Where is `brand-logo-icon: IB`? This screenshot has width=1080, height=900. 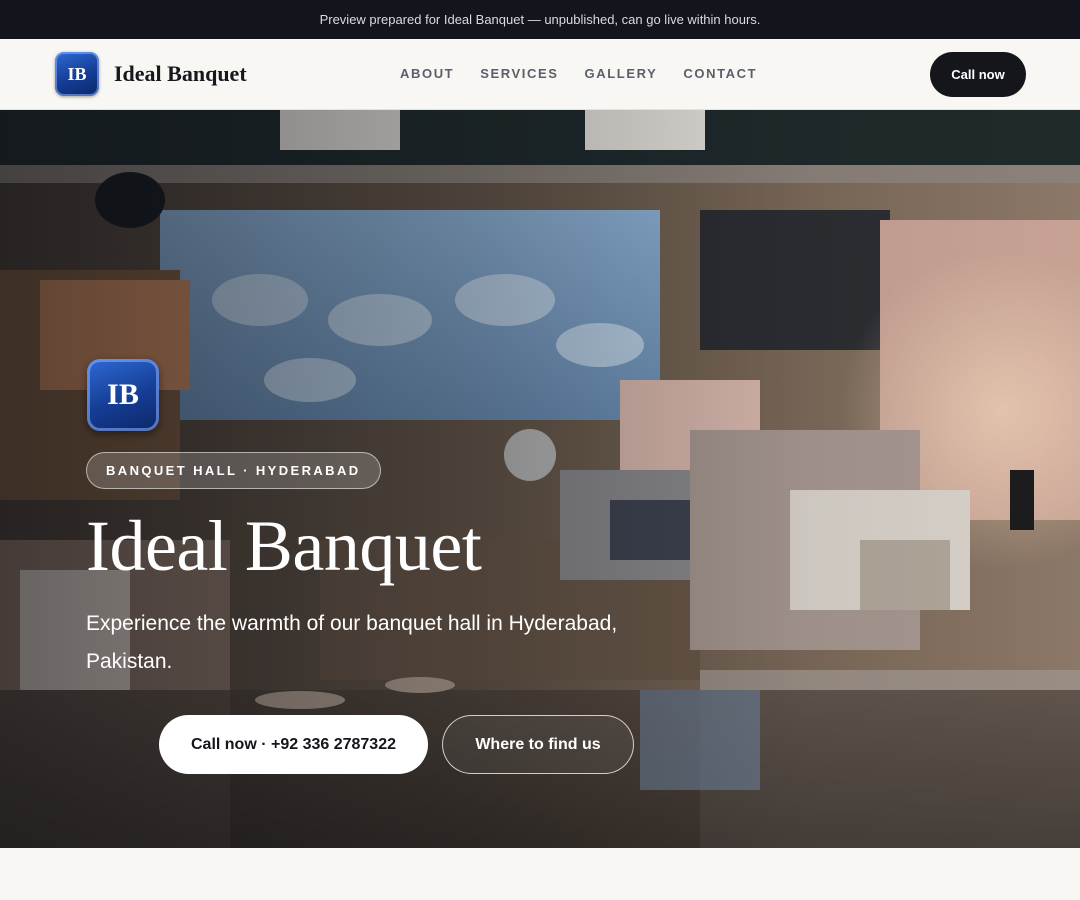
brand-logo-icon: IB is located at coordinates (77, 74).